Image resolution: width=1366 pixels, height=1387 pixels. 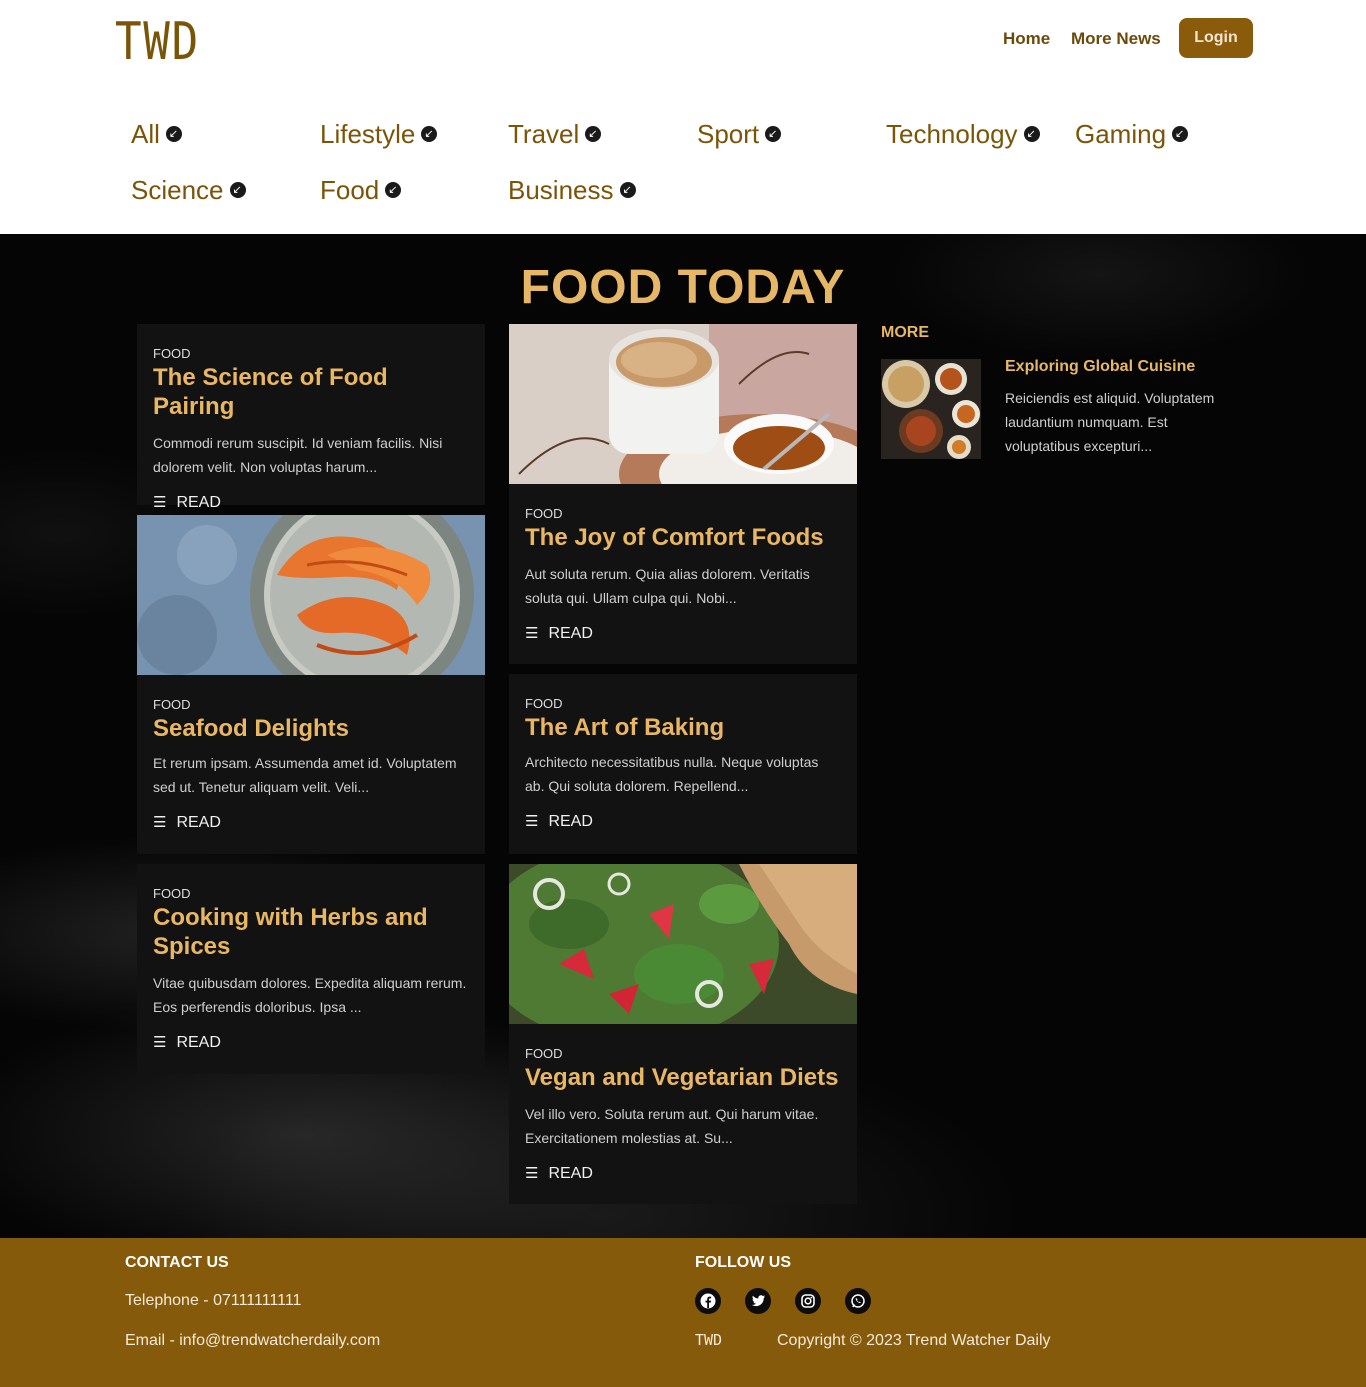 What do you see at coordinates (1121, 134) in the screenshot?
I see `category-label: Gaming` at bounding box center [1121, 134].